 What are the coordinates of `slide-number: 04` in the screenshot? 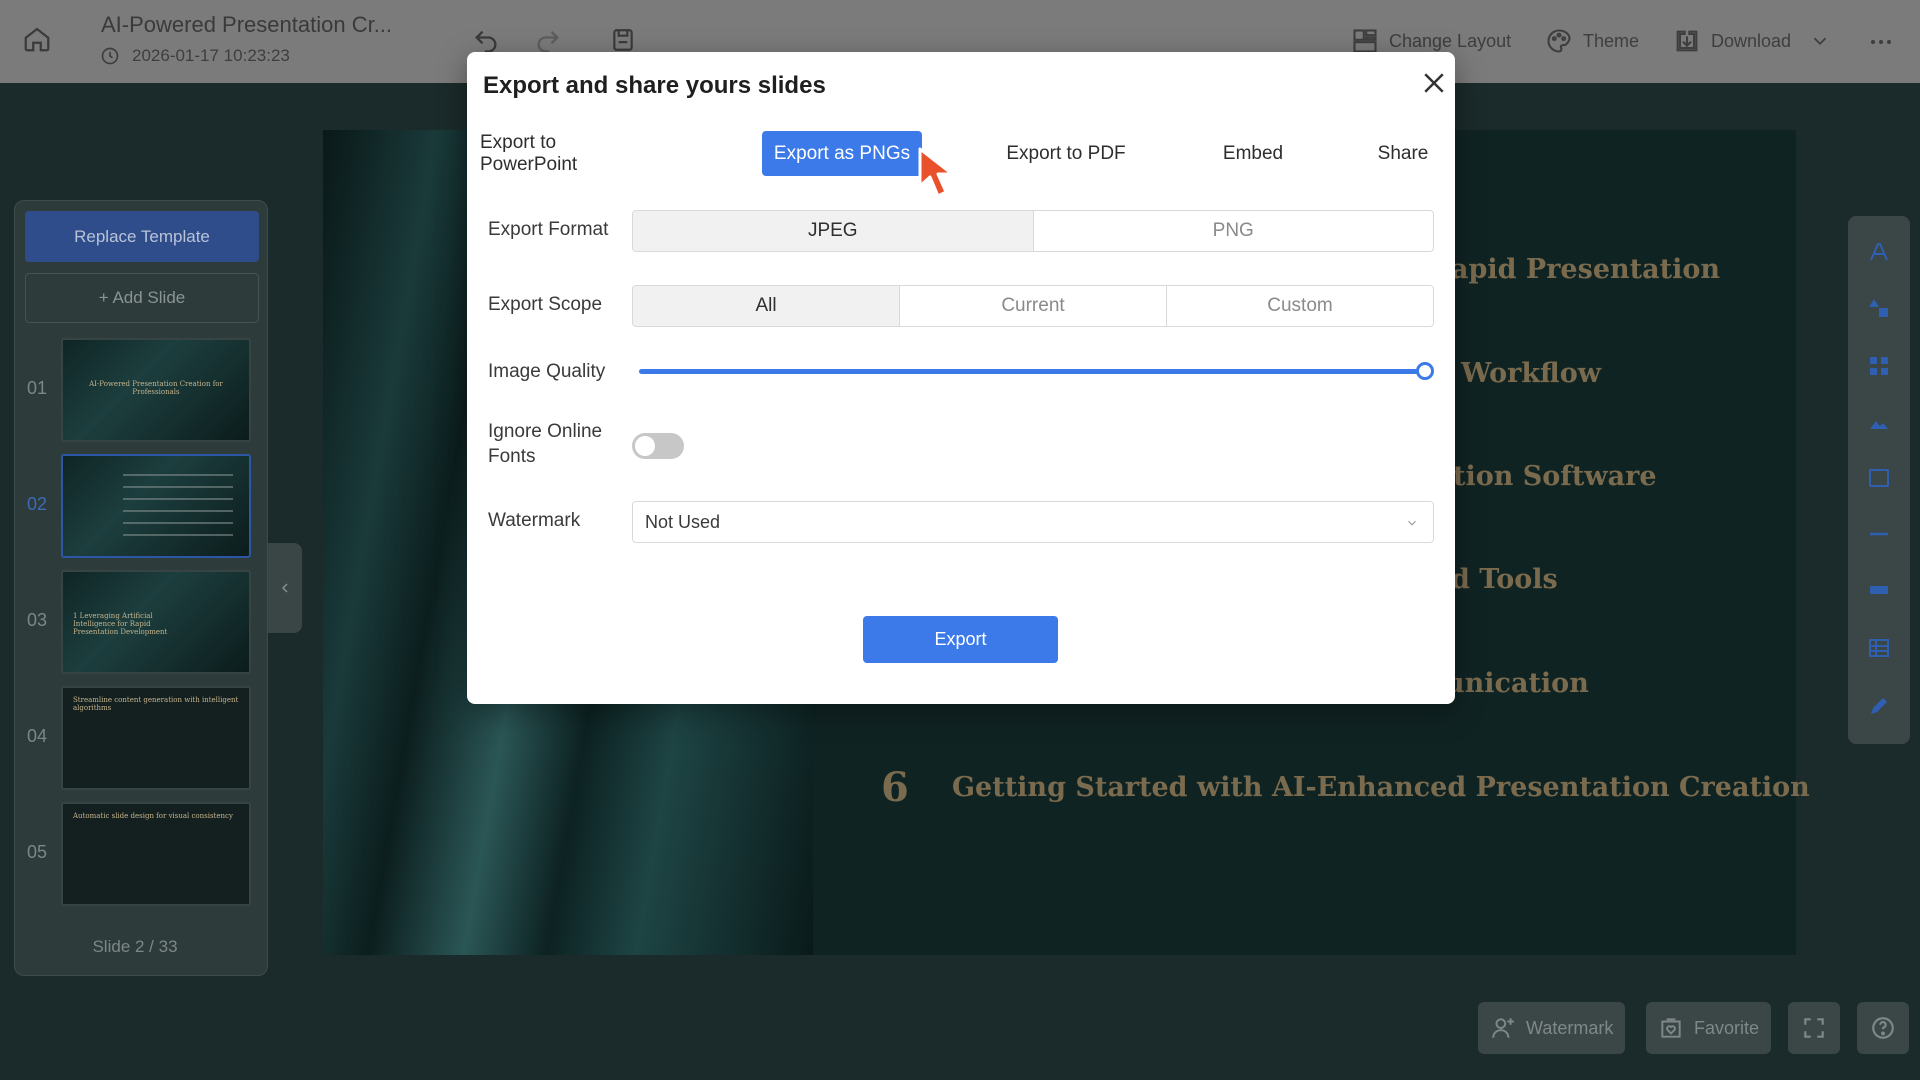 It's located at (37, 736).